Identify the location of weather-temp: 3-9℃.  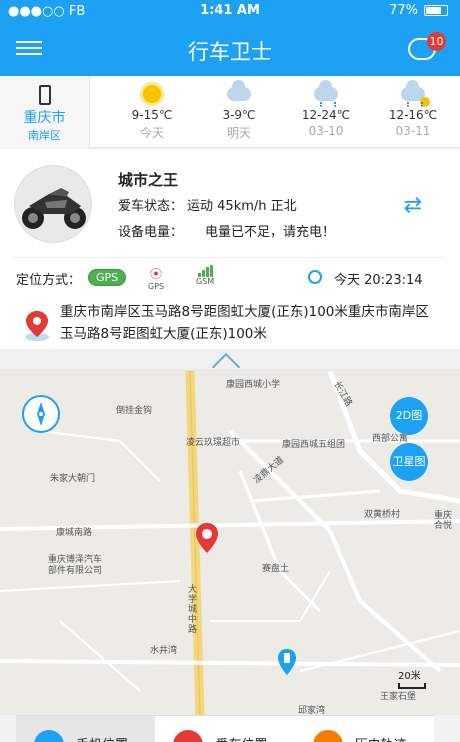
(239, 115).